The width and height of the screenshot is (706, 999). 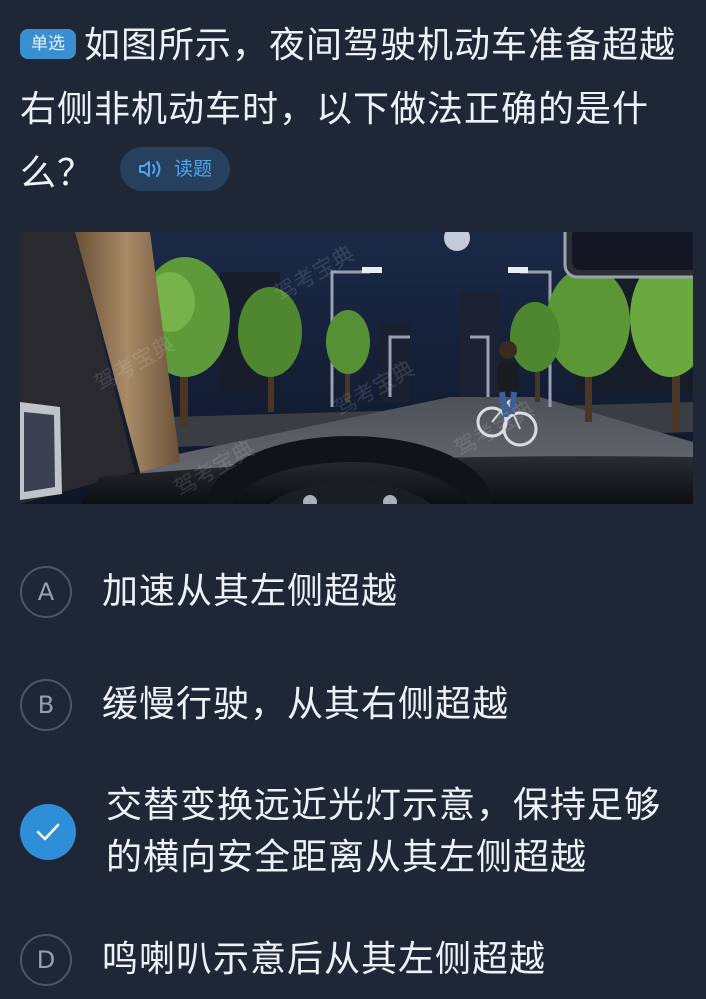 What do you see at coordinates (306, 704) in the screenshot?
I see `option-text: 缓慢行驶，从其右侧超越` at bounding box center [306, 704].